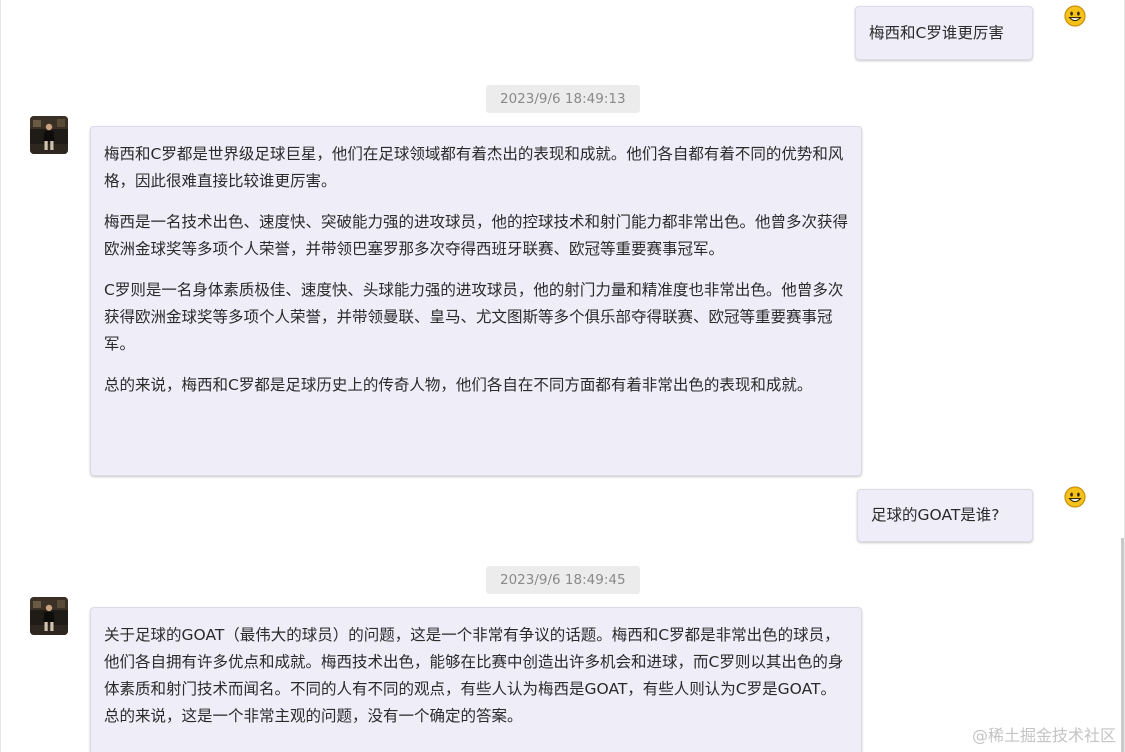  Describe the element at coordinates (563, 580) in the screenshot. I see `timestamp: 2023/9/6 18:49:45` at that location.